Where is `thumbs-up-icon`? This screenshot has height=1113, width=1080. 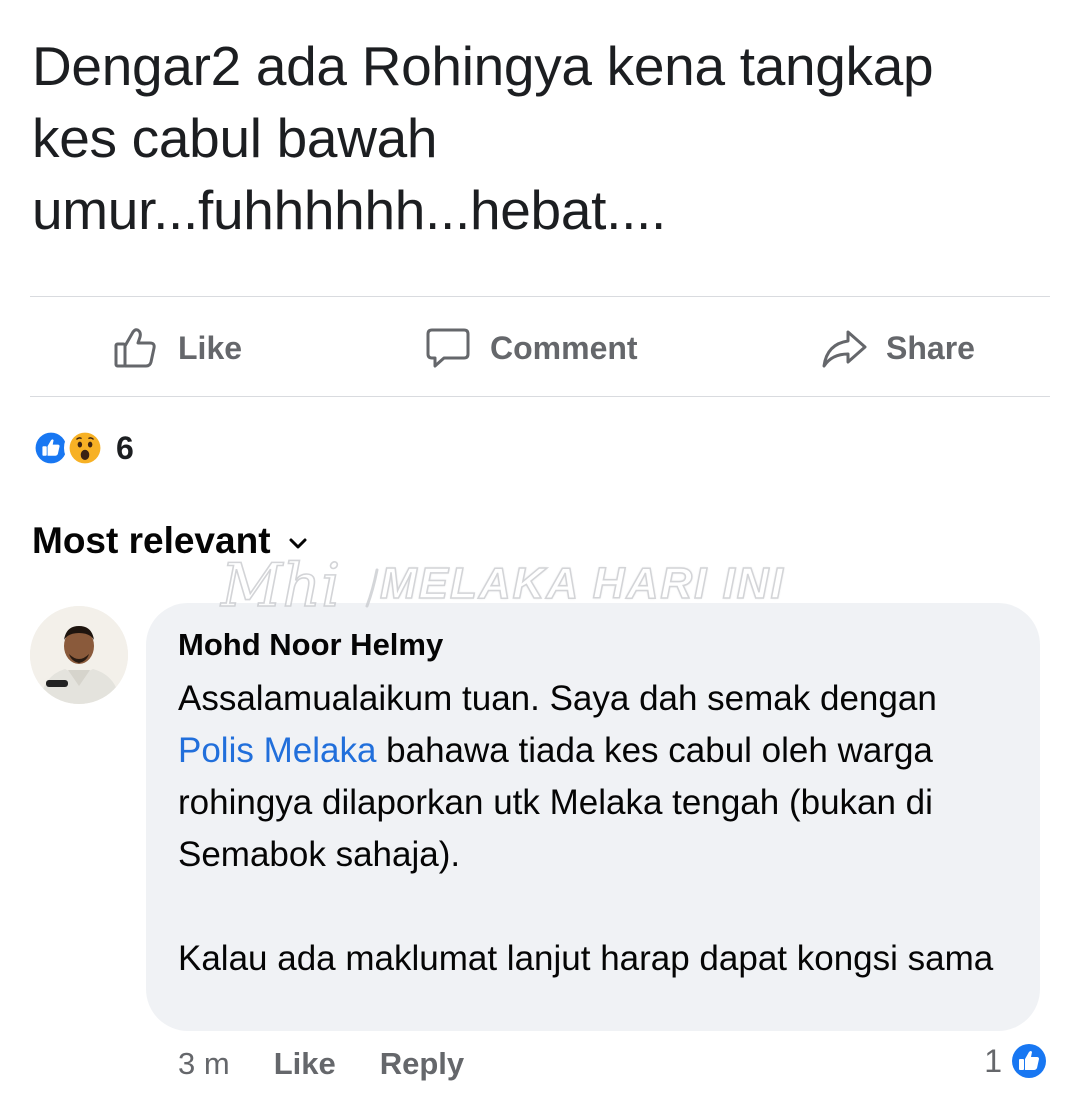
thumbs-up-icon is located at coordinates (135, 348).